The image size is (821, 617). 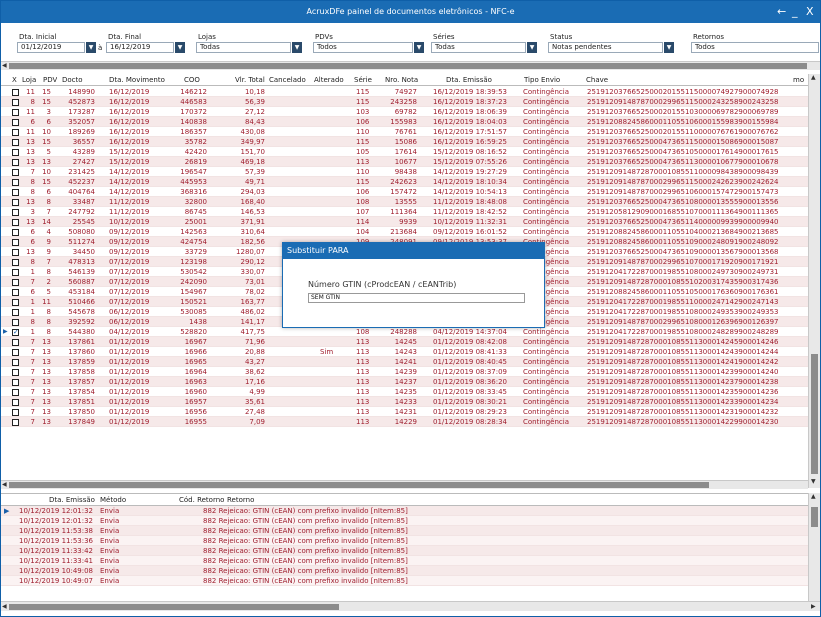 I want to click on status-select: Notas pendentes, so click(x=605, y=47).